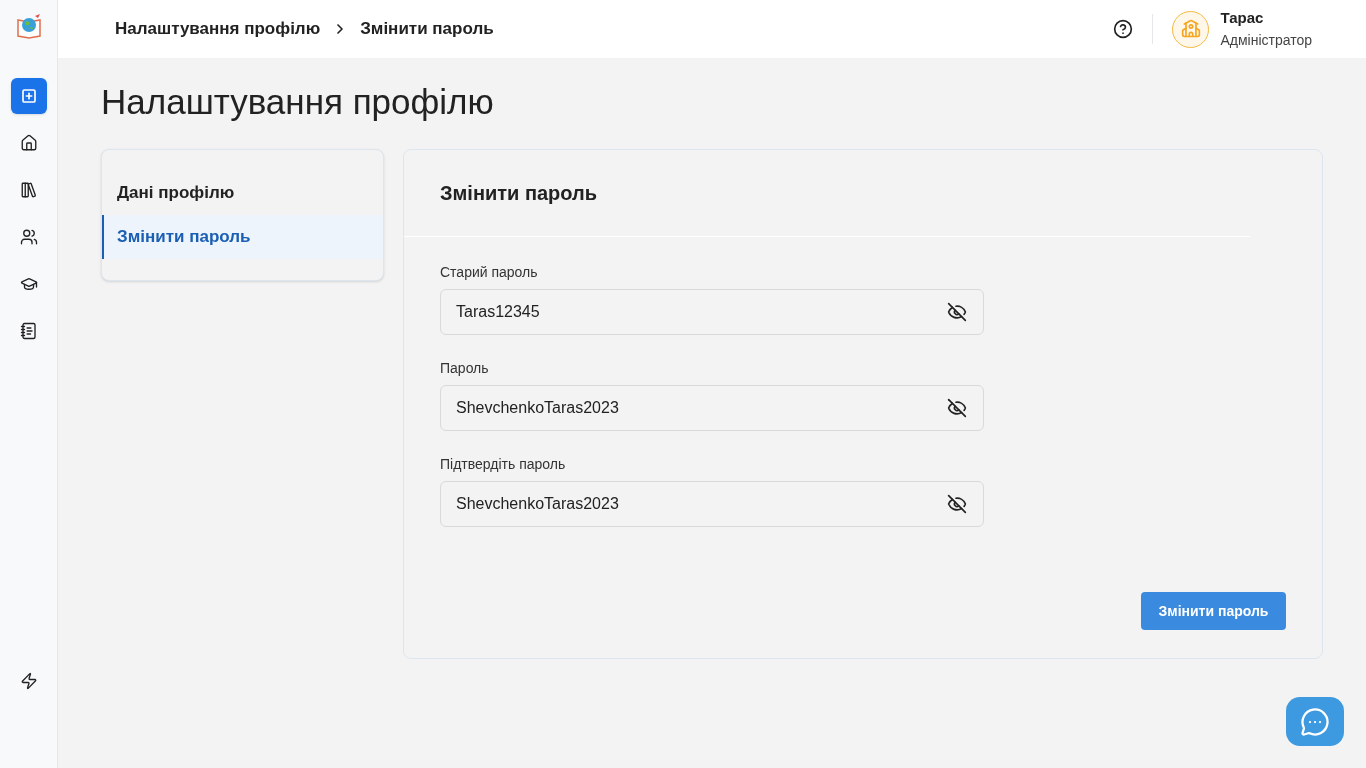  What do you see at coordinates (28, 681) in the screenshot?
I see `quick-actions-icon` at bounding box center [28, 681].